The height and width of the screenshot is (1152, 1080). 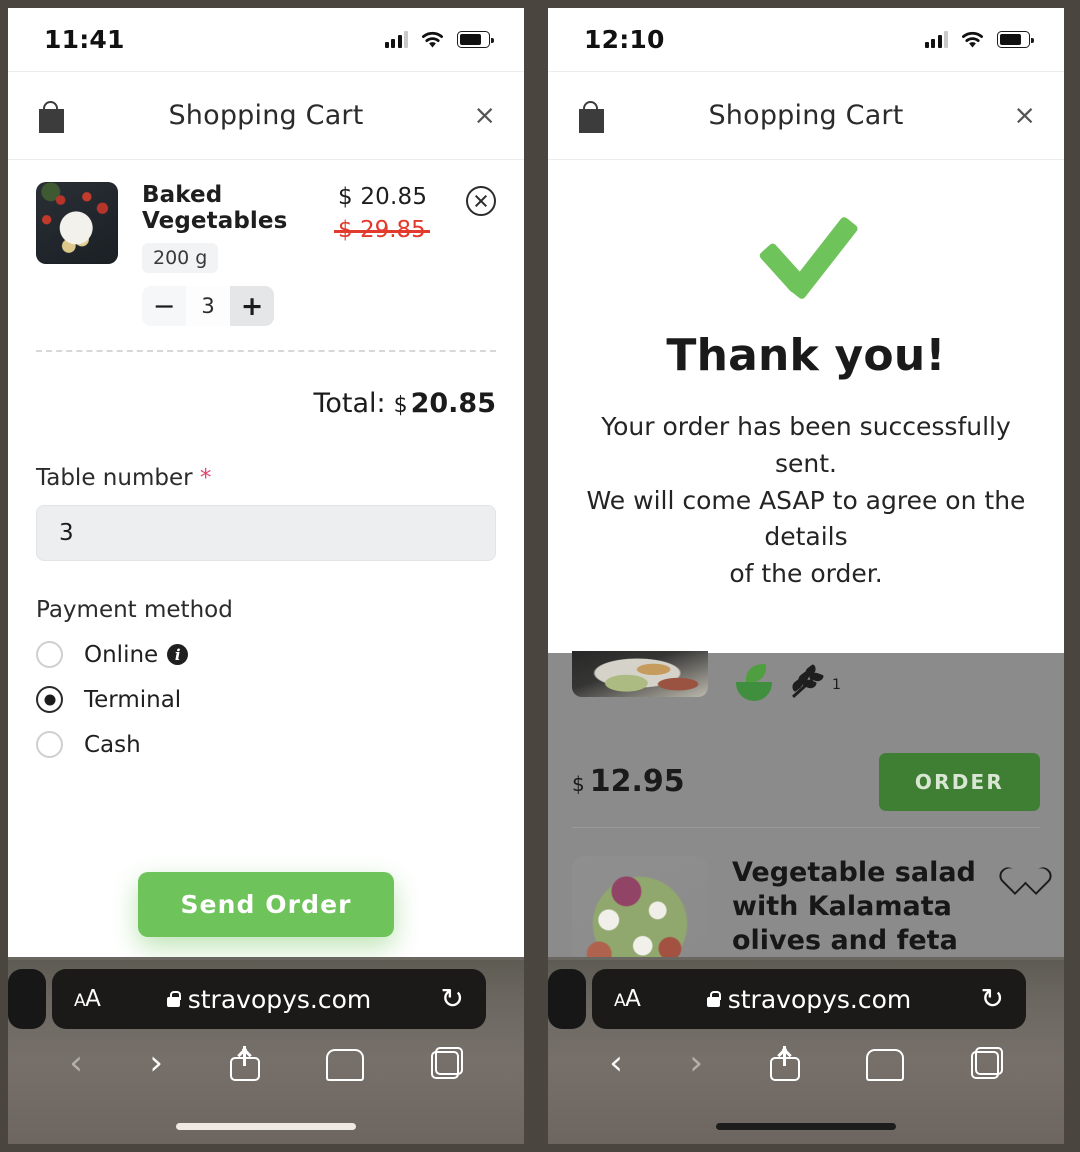 I want to click on total-label: Total:, so click(x=349, y=403).